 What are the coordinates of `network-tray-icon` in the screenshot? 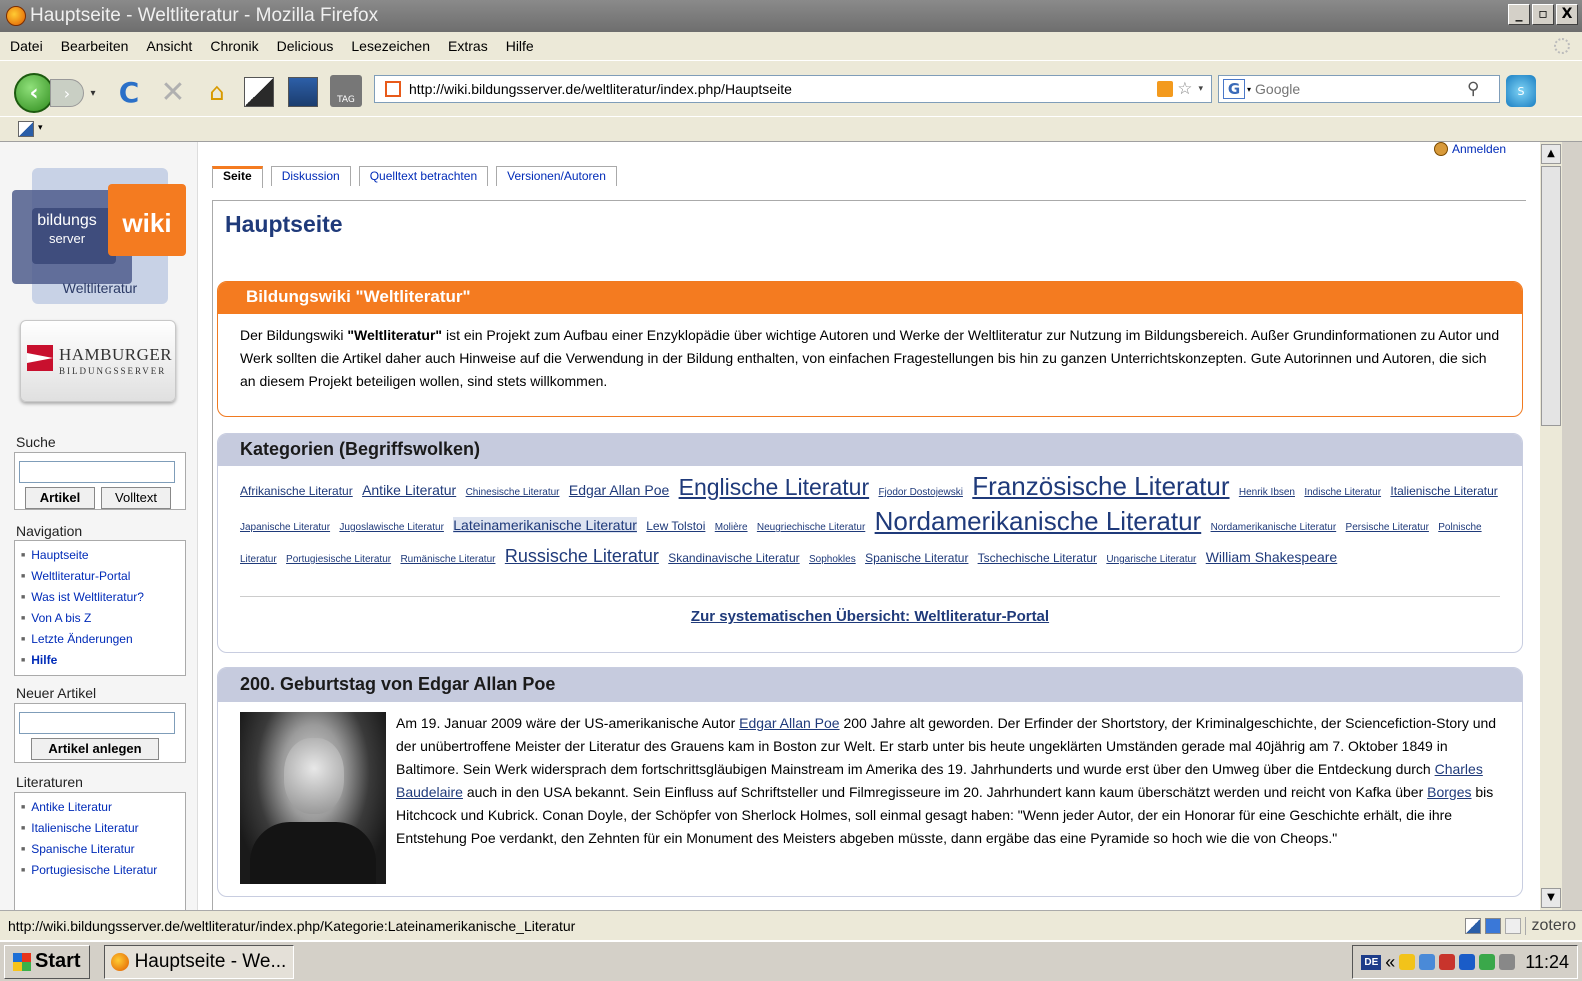 It's located at (1427, 962).